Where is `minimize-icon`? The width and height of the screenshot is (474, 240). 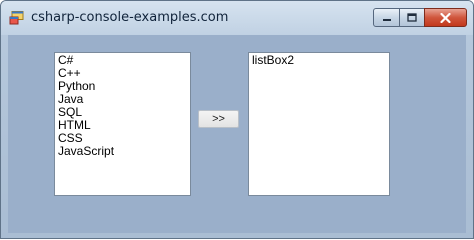
minimize-icon is located at coordinates (386, 19).